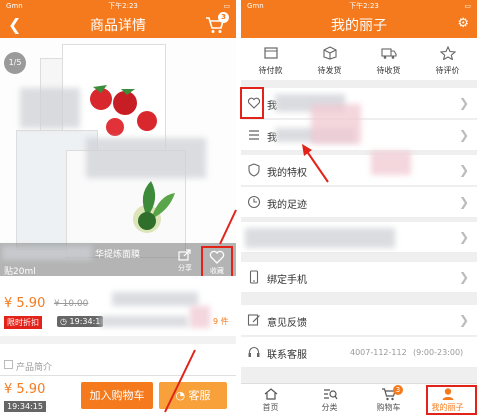 Image resolution: width=477 pixels, height=415 pixels. What do you see at coordinates (15, 63) in the screenshot?
I see `page-indicator: 1/5` at bounding box center [15, 63].